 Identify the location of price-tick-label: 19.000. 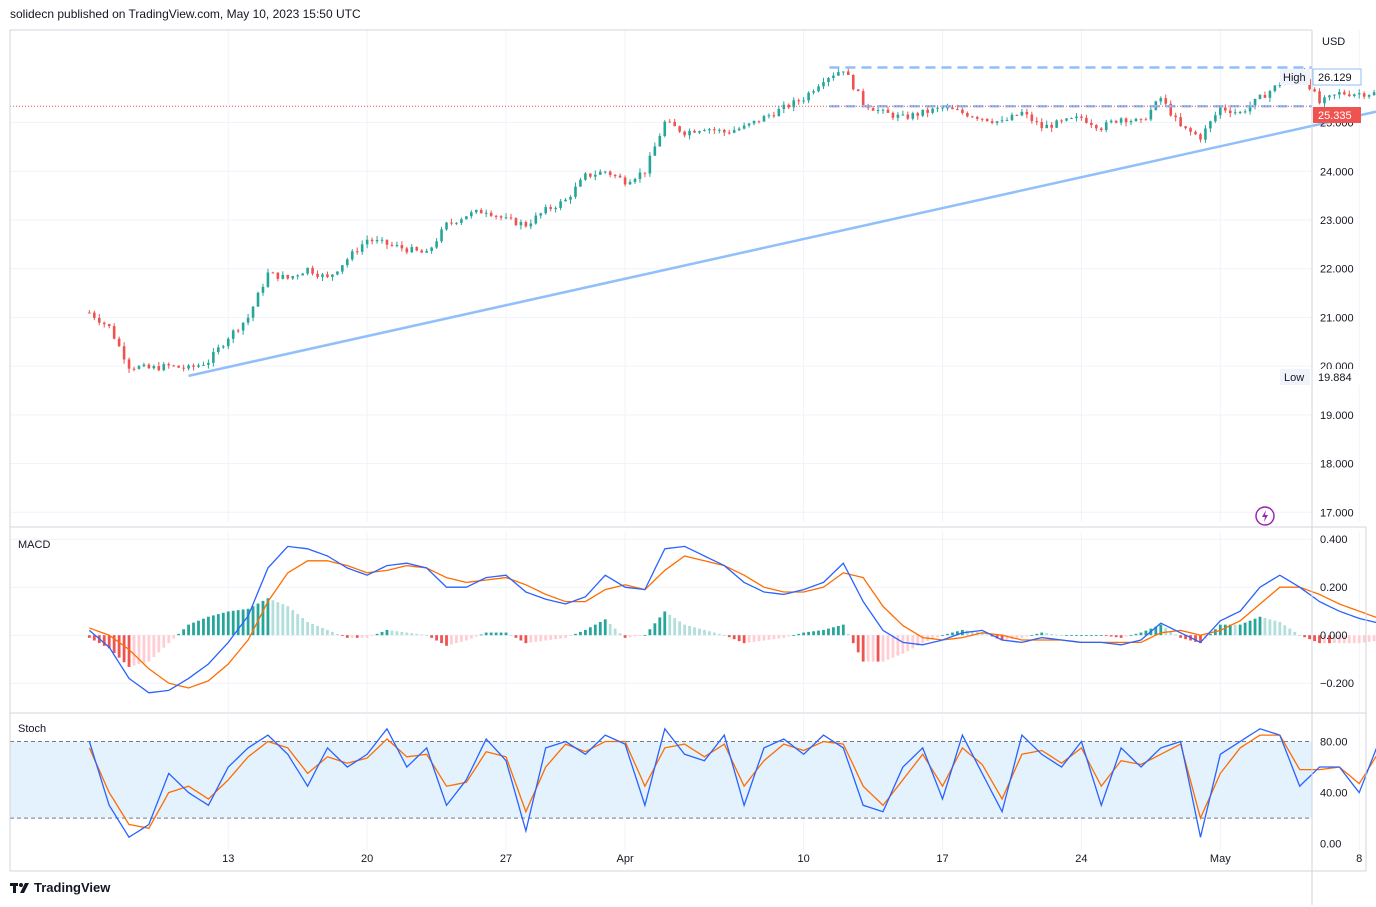
(1337, 416).